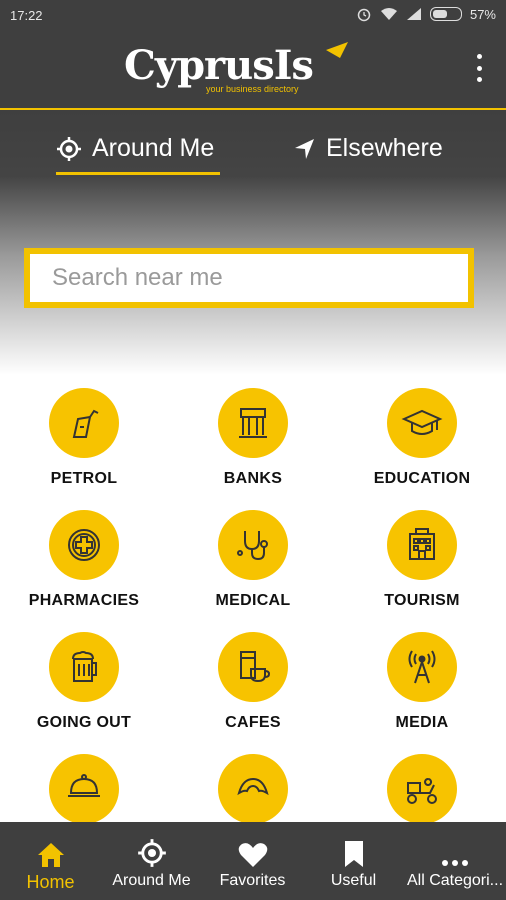 The height and width of the screenshot is (900, 506). Describe the element at coordinates (422, 600) in the screenshot. I see `category-label: TOURISM` at that location.